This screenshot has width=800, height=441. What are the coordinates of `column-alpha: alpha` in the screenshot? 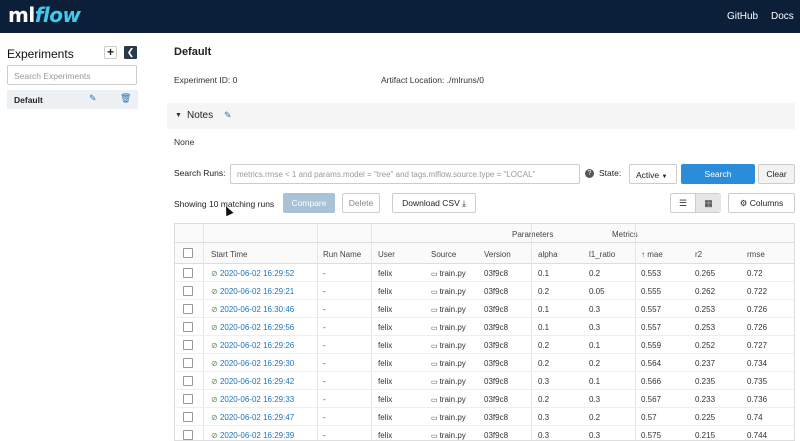 It's located at (548, 254).